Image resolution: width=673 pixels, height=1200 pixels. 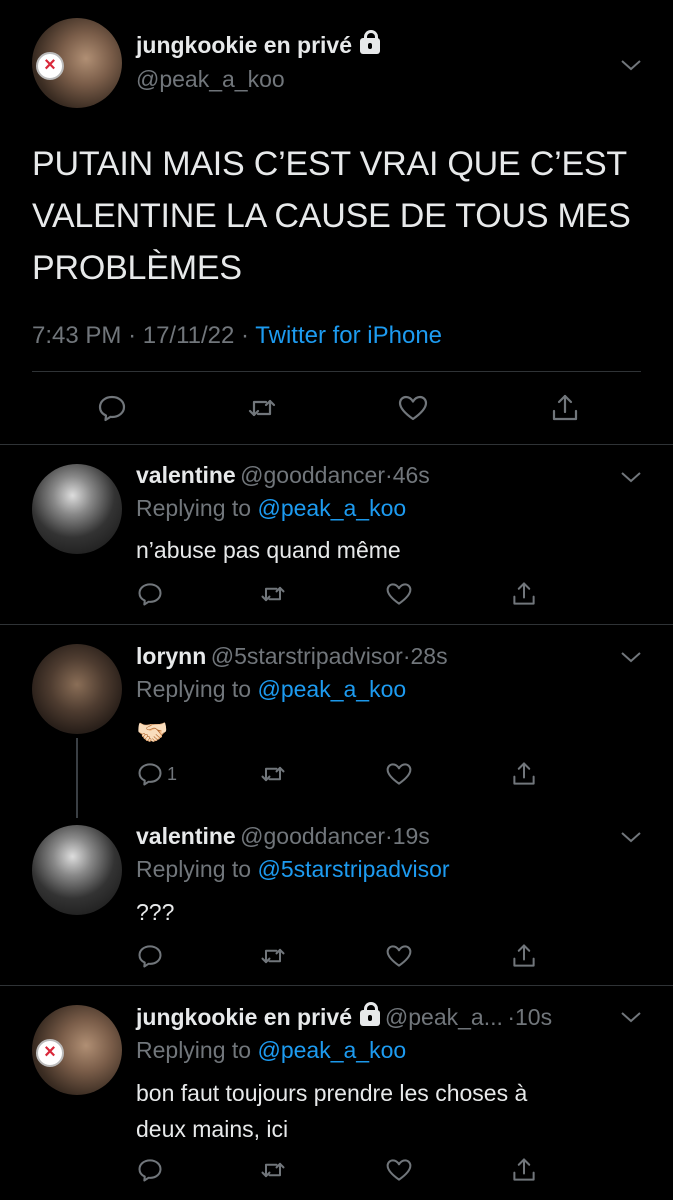 I want to click on tweet-source: Twitter for iPhone, so click(x=348, y=335).